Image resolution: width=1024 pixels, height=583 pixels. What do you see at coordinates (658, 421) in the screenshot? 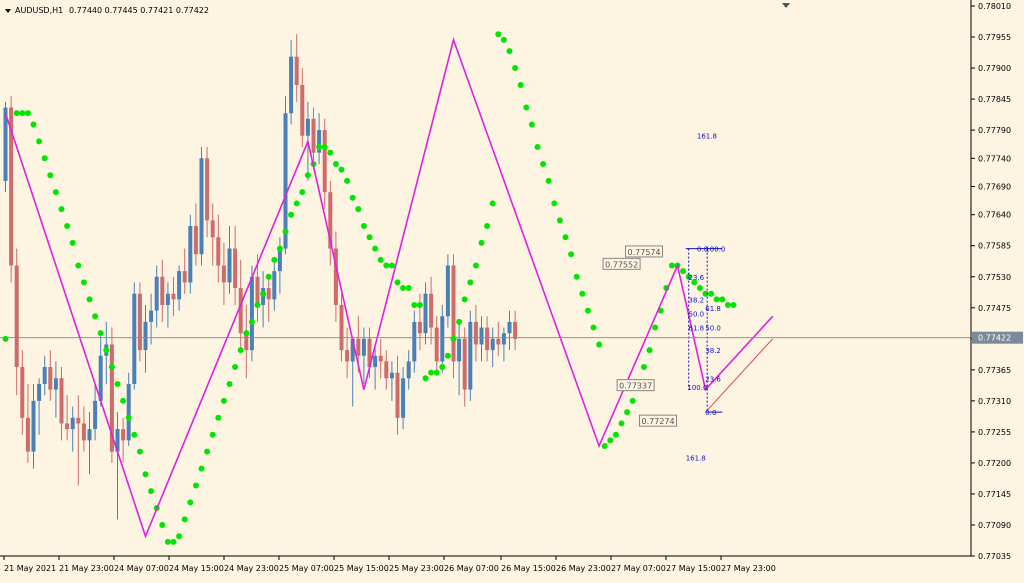
I see `price-box-label: 0.77274` at bounding box center [658, 421].